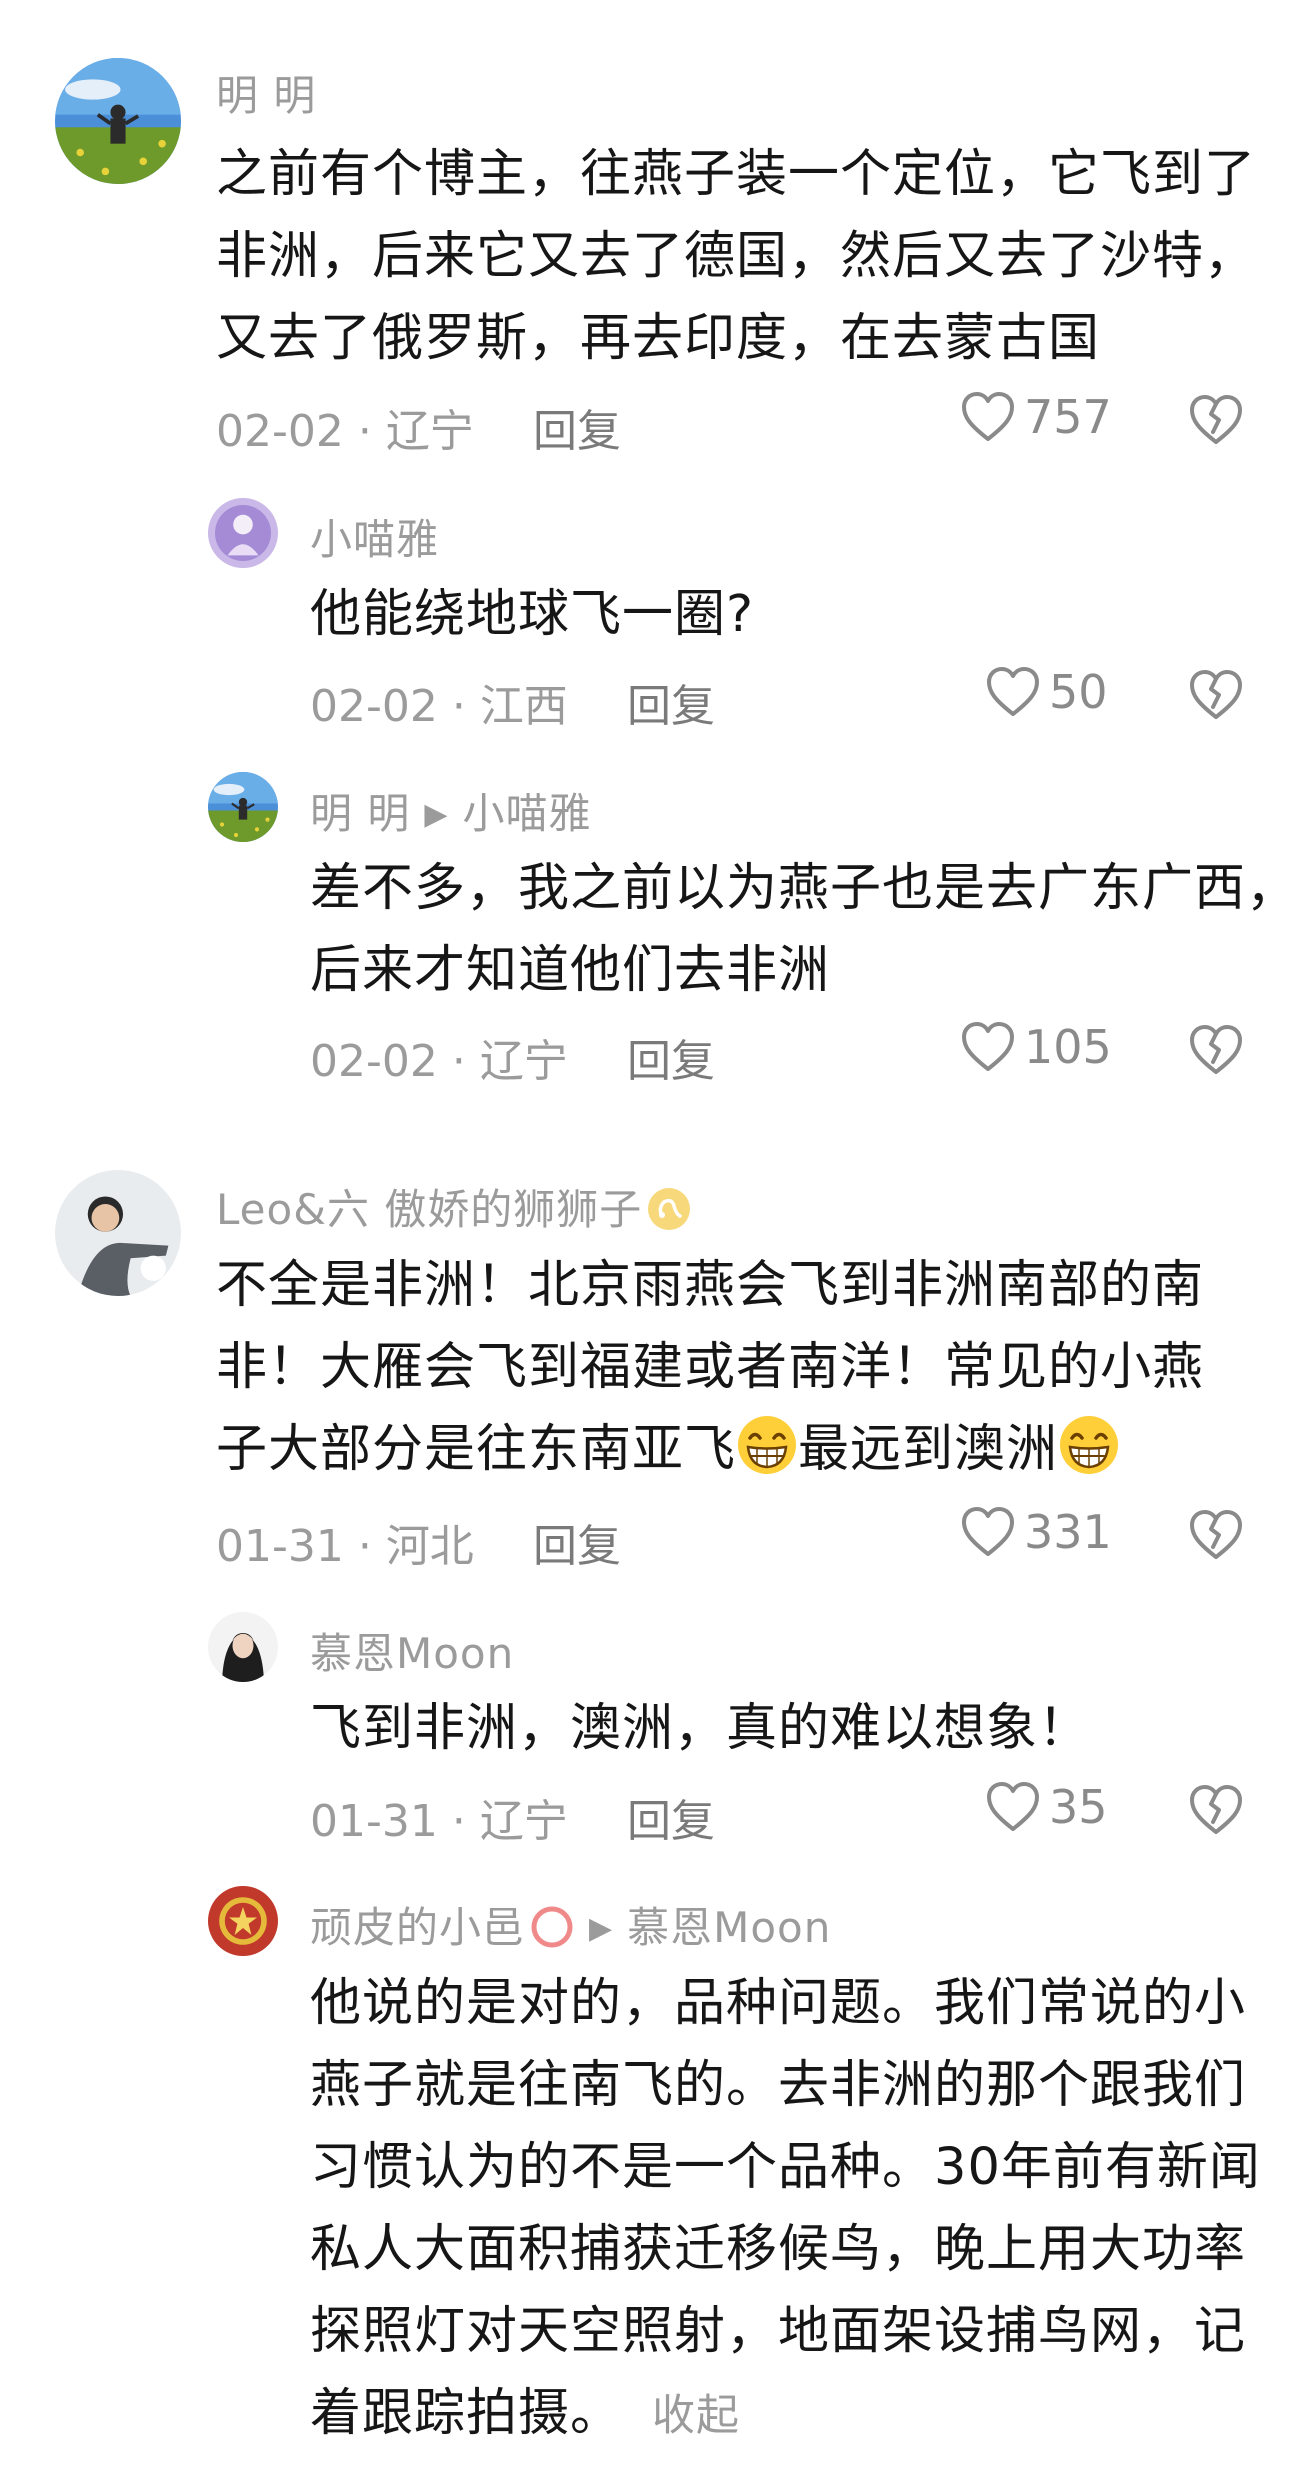 The image size is (1310, 2468). What do you see at coordinates (696, 2416) in the screenshot?
I see `collapse-button: 收起` at bounding box center [696, 2416].